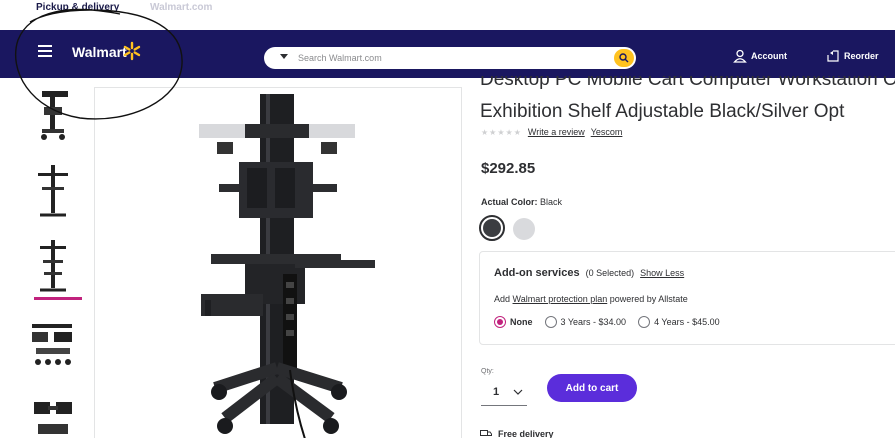 Image resolution: width=895 pixels, height=438 pixels. What do you see at coordinates (518, 392) in the screenshot?
I see `chevron-down-icon` at bounding box center [518, 392].